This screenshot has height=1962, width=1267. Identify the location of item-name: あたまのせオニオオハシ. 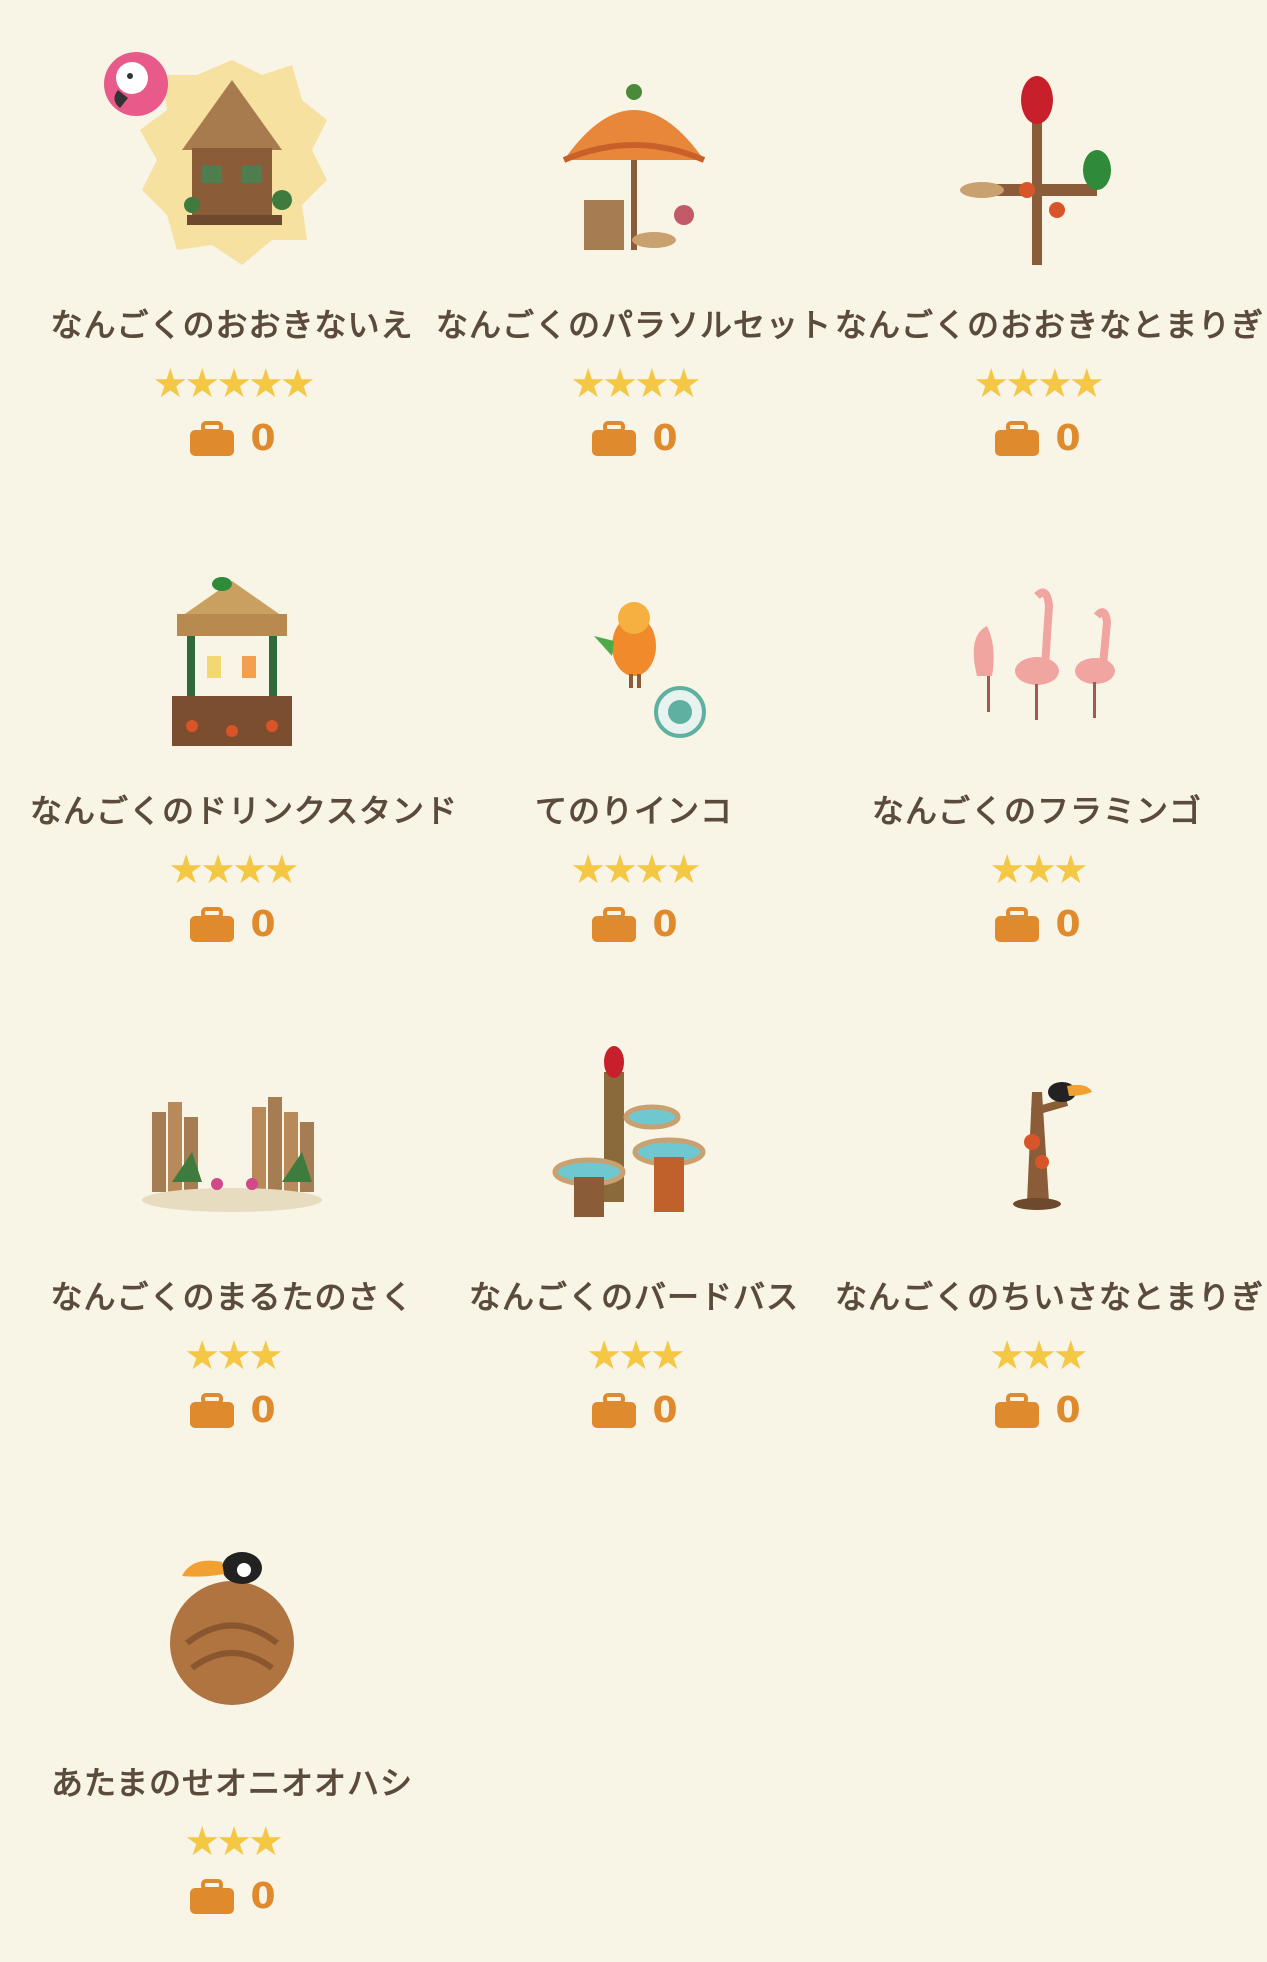
(232, 1783).